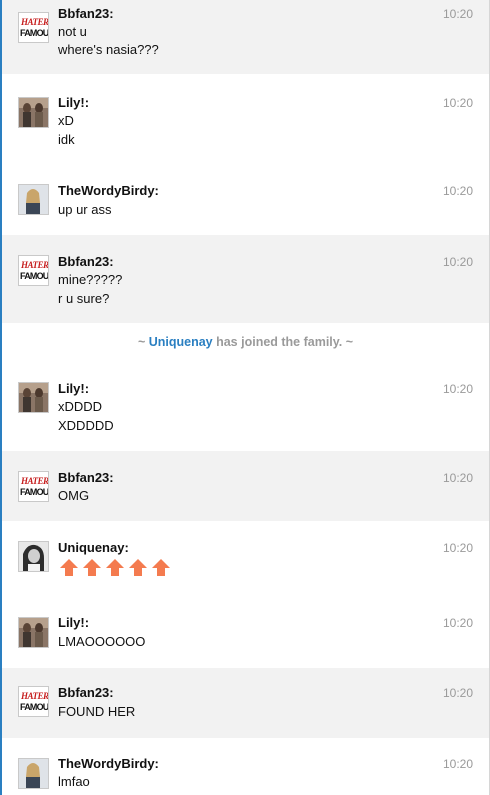 This screenshot has width=490, height=795. Describe the element at coordinates (93, 548) in the screenshot. I see `username: Uniquenay:` at that location.